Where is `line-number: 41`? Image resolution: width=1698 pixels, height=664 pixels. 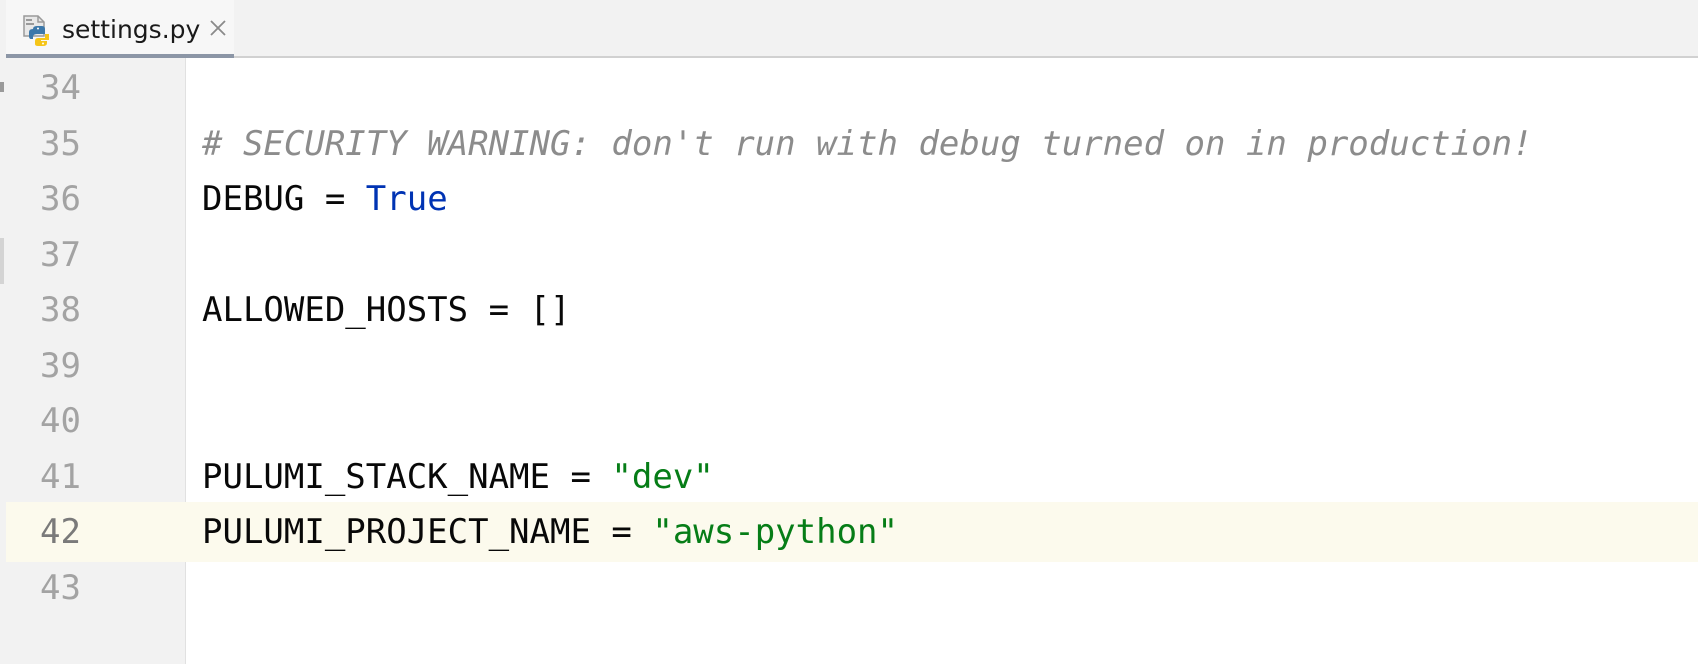 line-number: 41 is located at coordinates (60, 476).